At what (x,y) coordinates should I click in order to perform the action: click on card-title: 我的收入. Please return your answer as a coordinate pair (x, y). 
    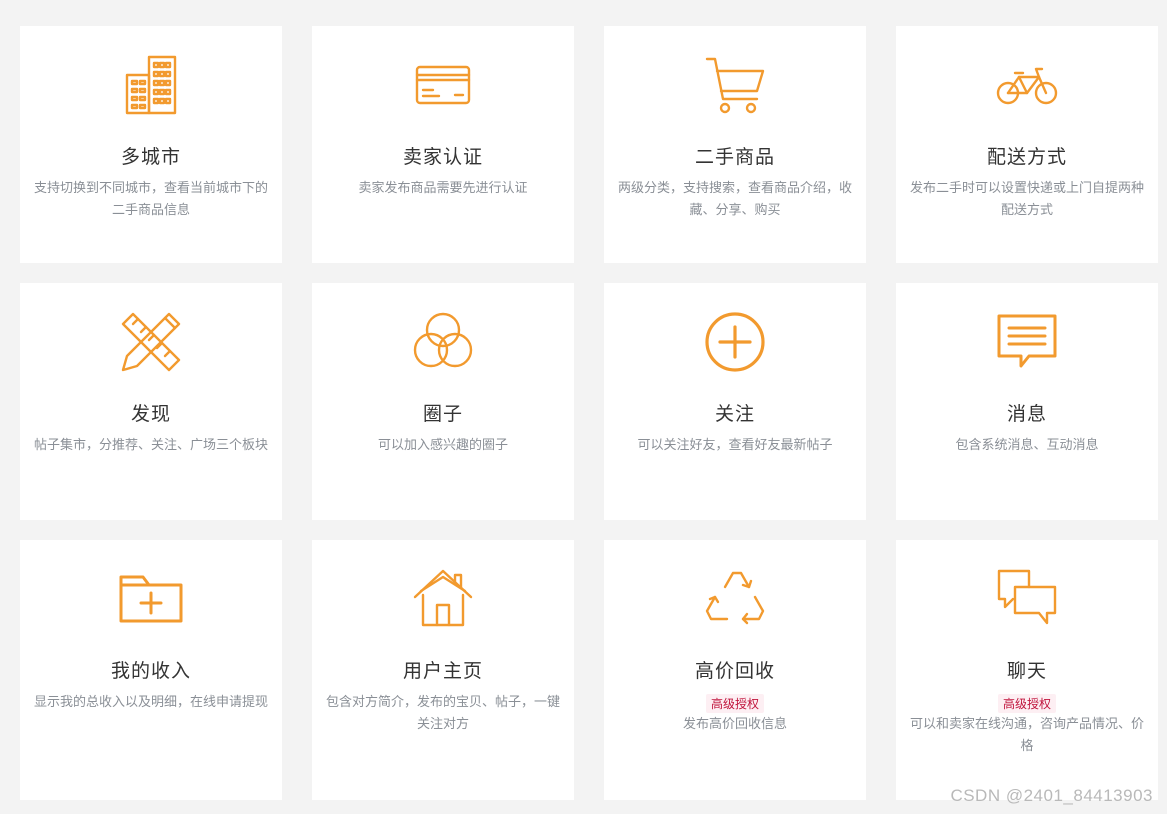
    Looking at the image, I should click on (150, 671).